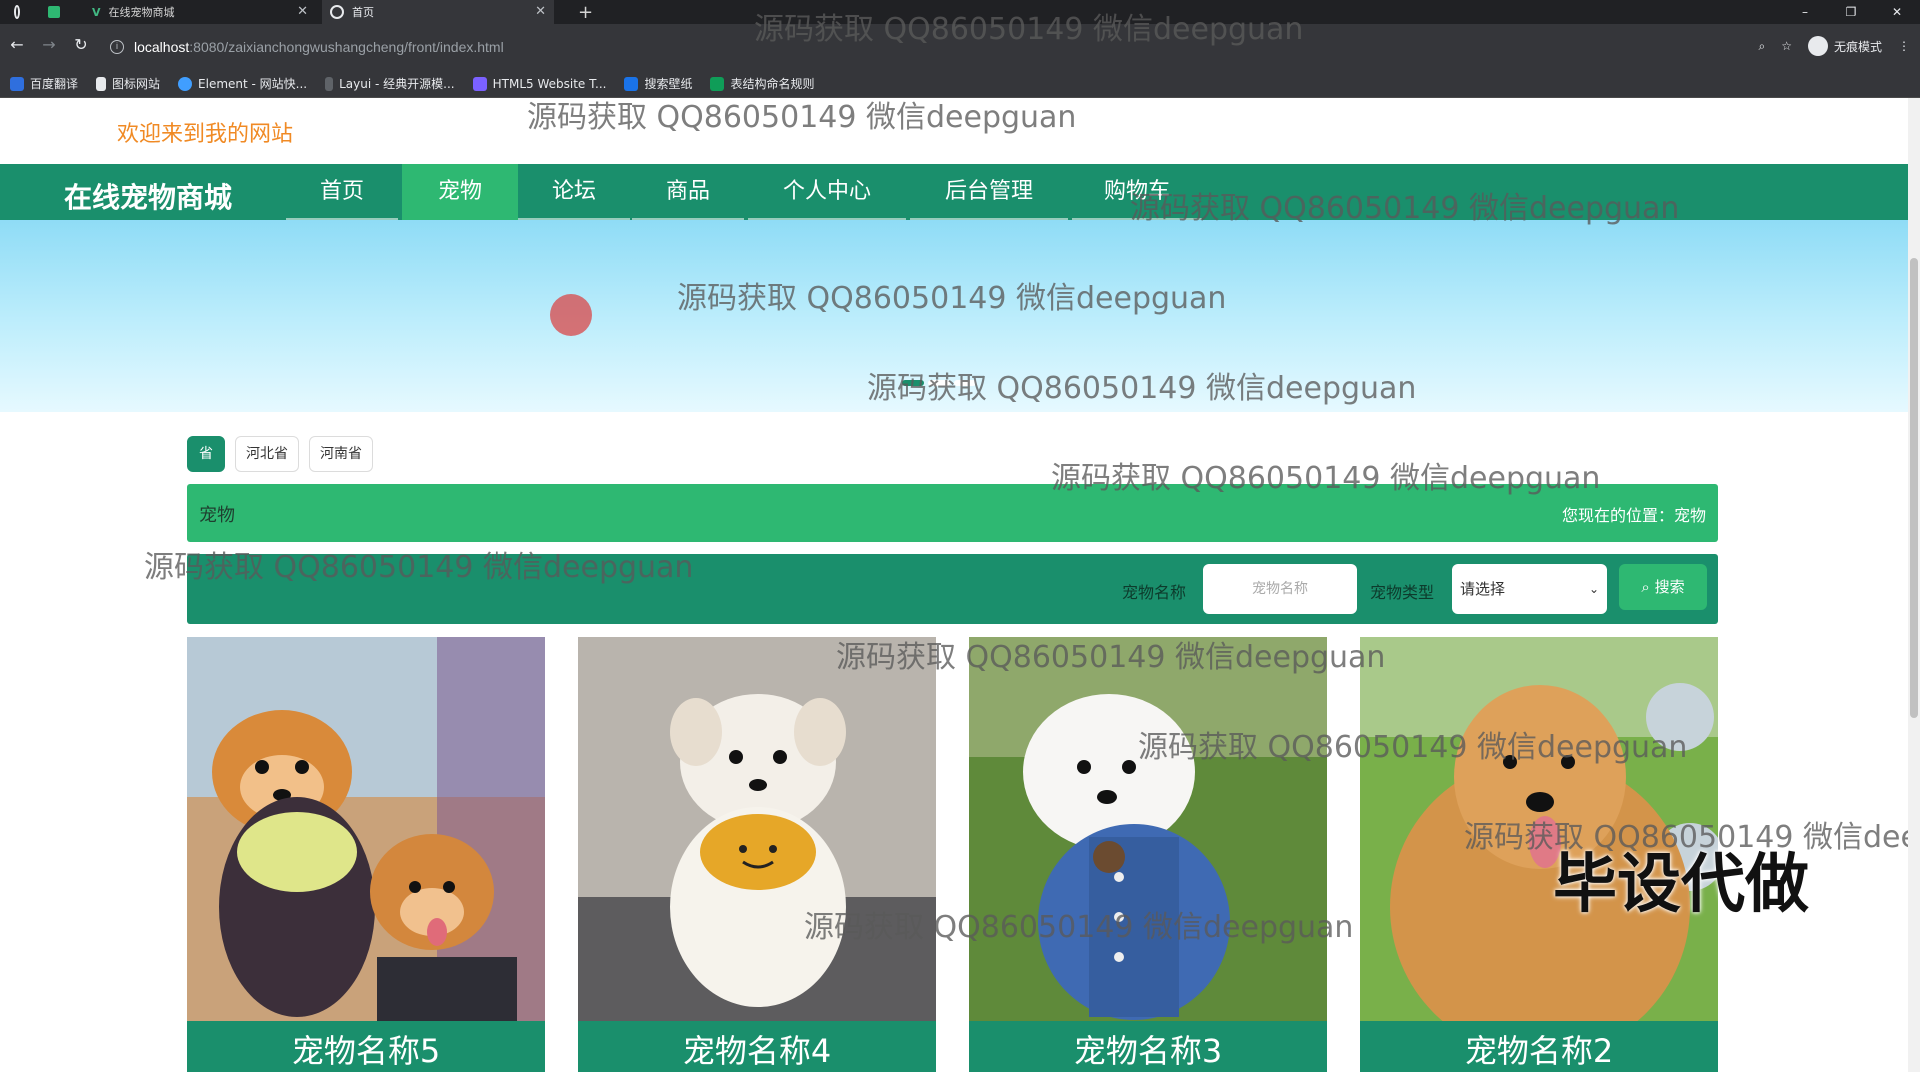  I want to click on more-menu-icon: ⋮, so click(1904, 46).